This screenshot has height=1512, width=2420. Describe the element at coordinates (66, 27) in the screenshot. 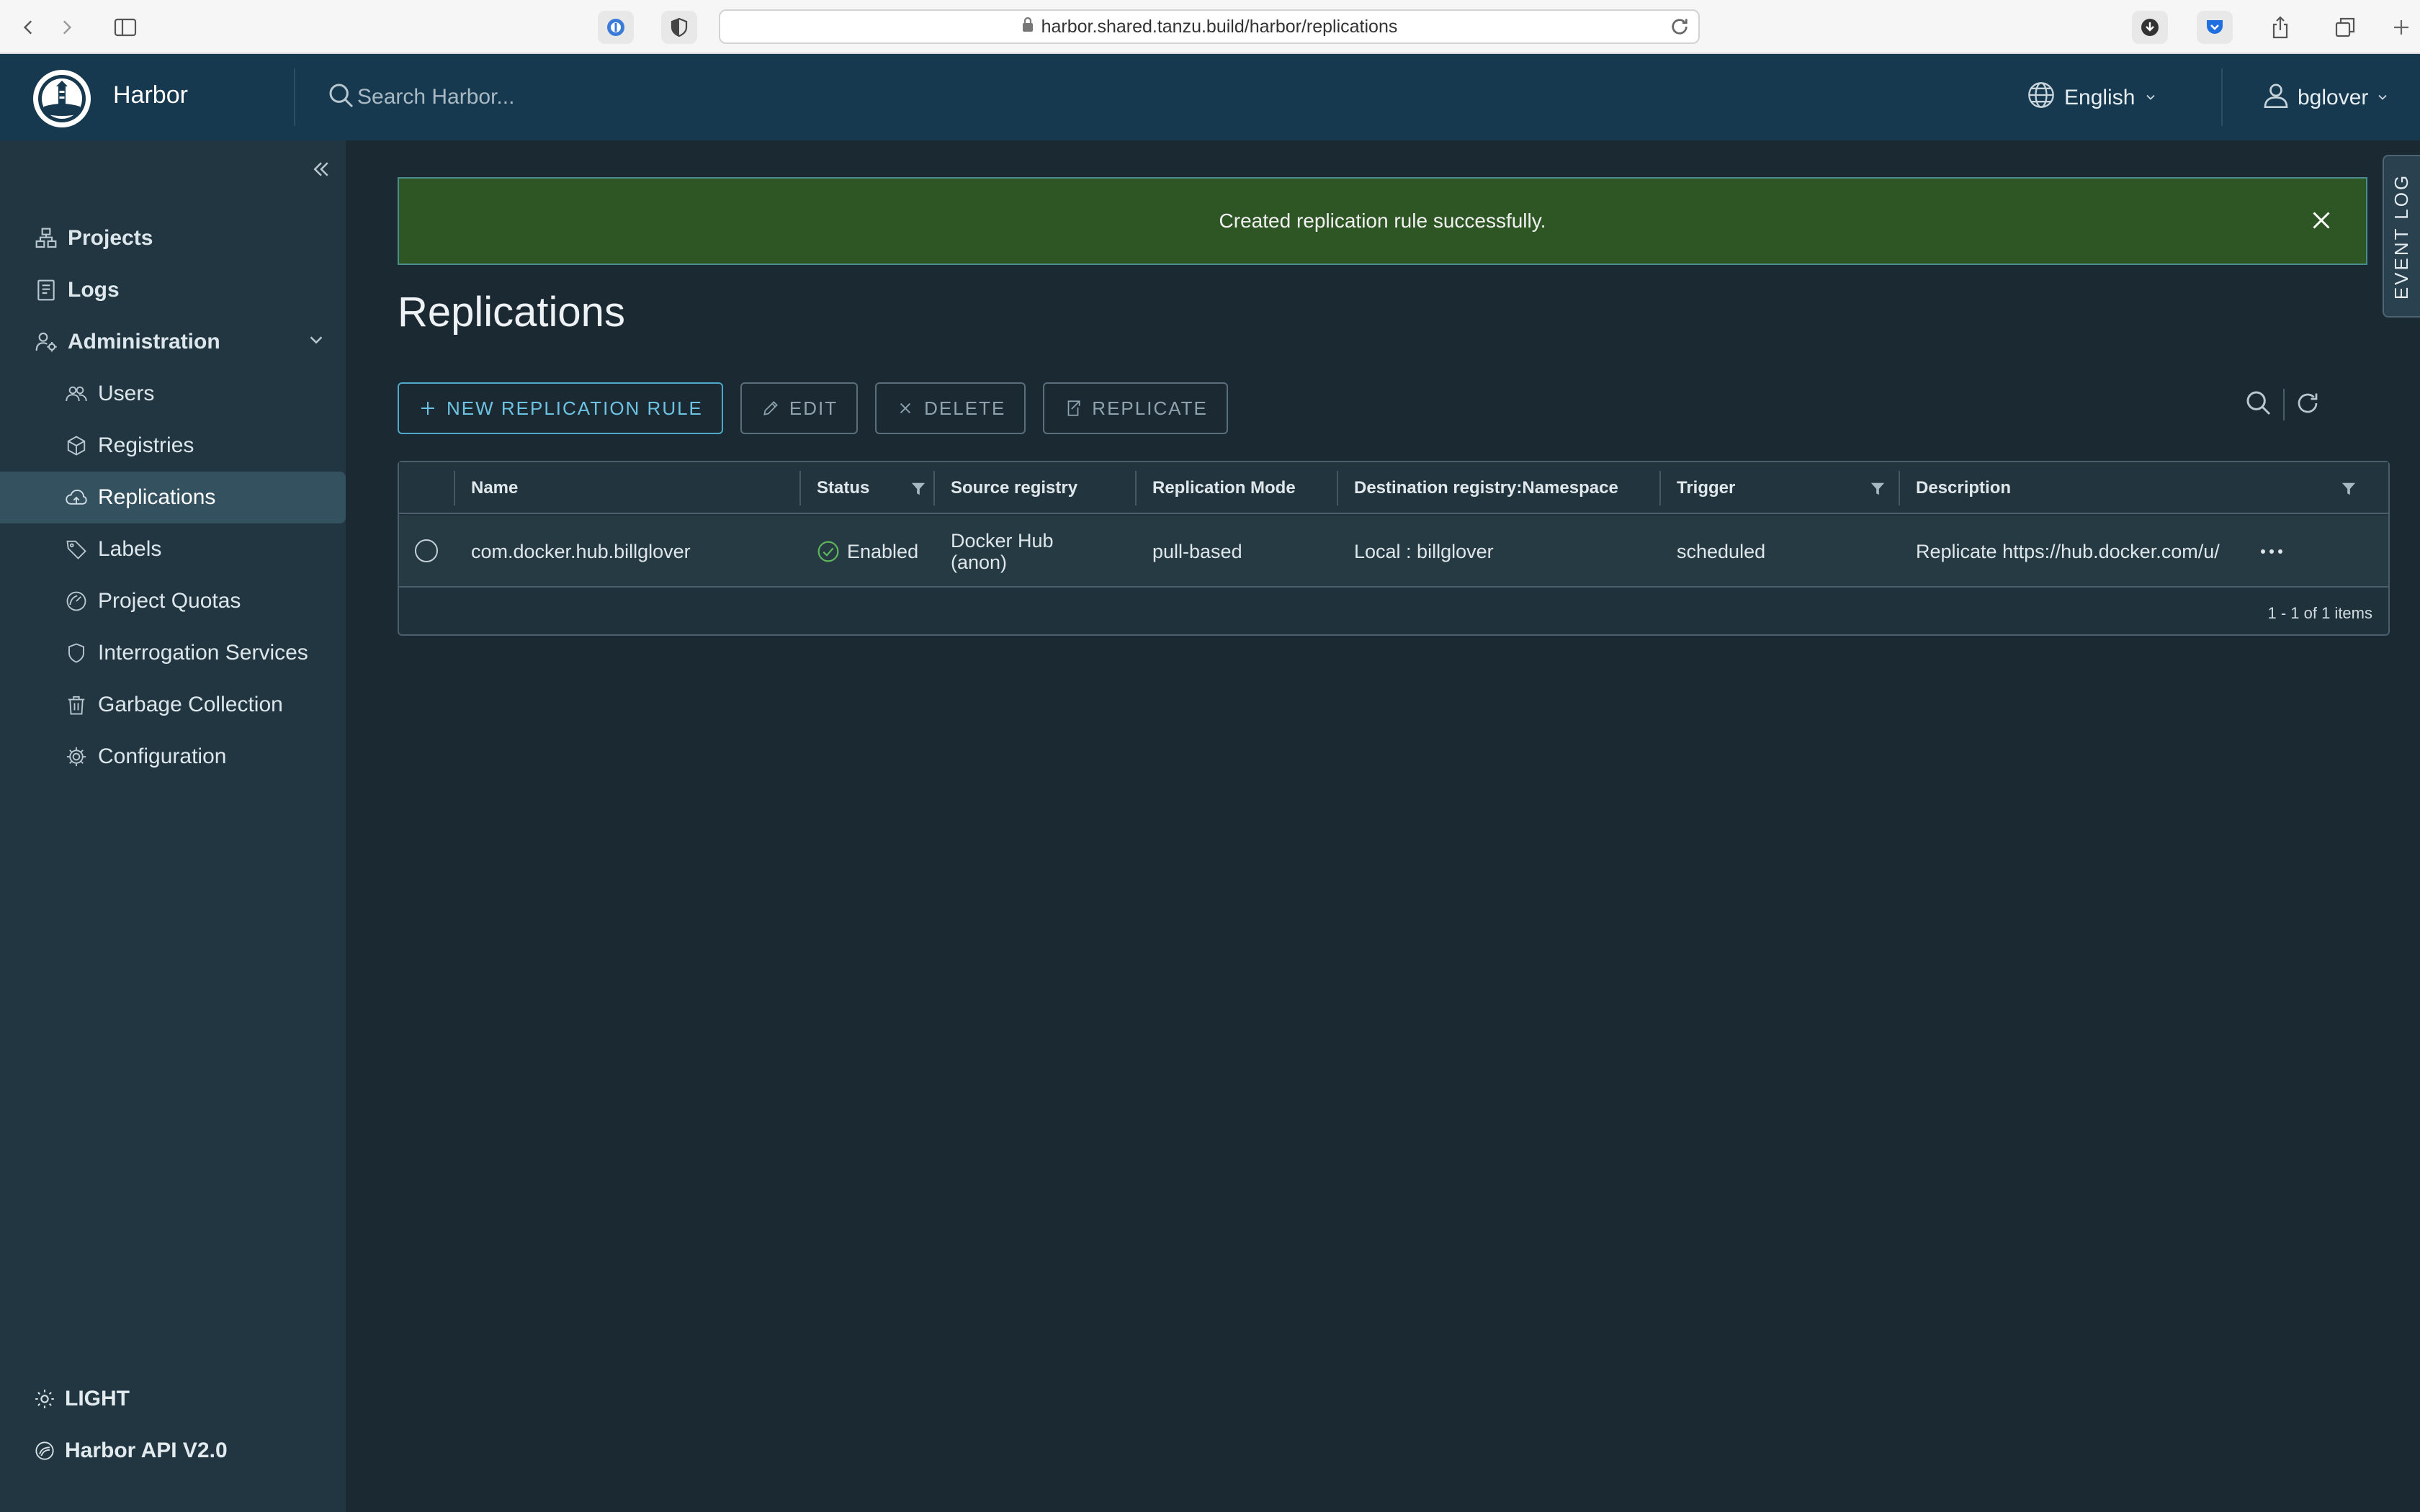

I see `forward-icon` at that location.